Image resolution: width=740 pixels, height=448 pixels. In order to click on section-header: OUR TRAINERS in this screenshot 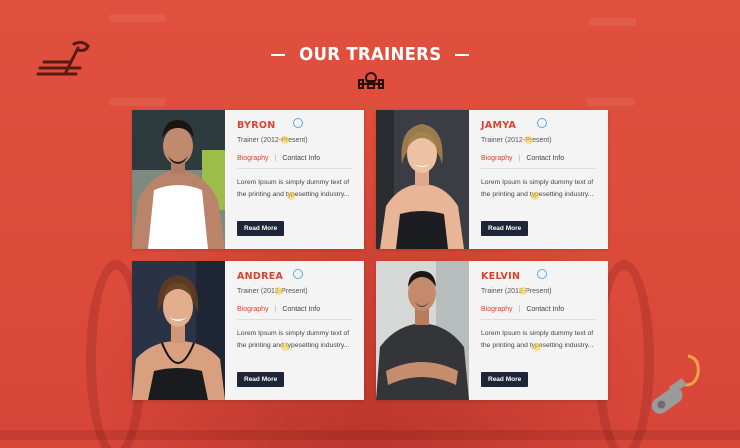, I will do `click(370, 54)`.